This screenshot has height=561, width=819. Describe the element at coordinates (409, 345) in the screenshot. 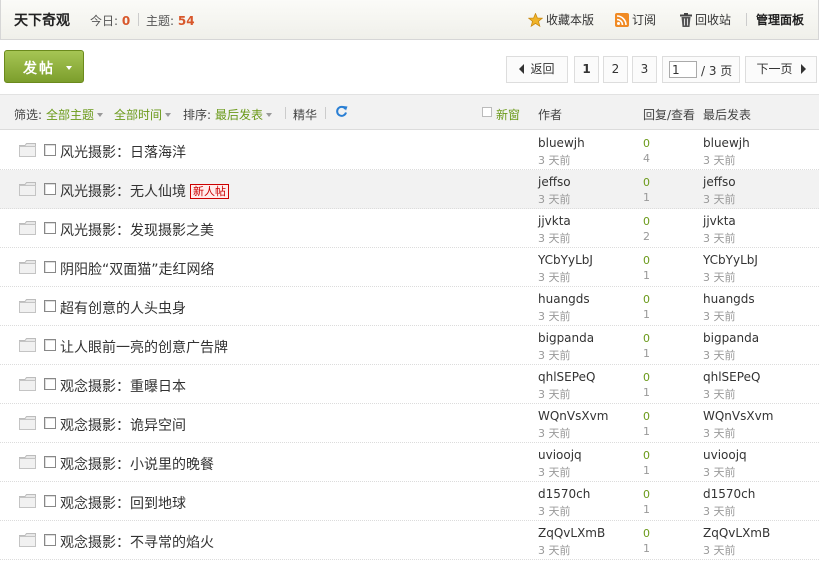

I see `thread-row: 让人眼前一亮的创意广告牌 bigpanda 3 天前 0 1 bigpanda 3 天前` at that location.